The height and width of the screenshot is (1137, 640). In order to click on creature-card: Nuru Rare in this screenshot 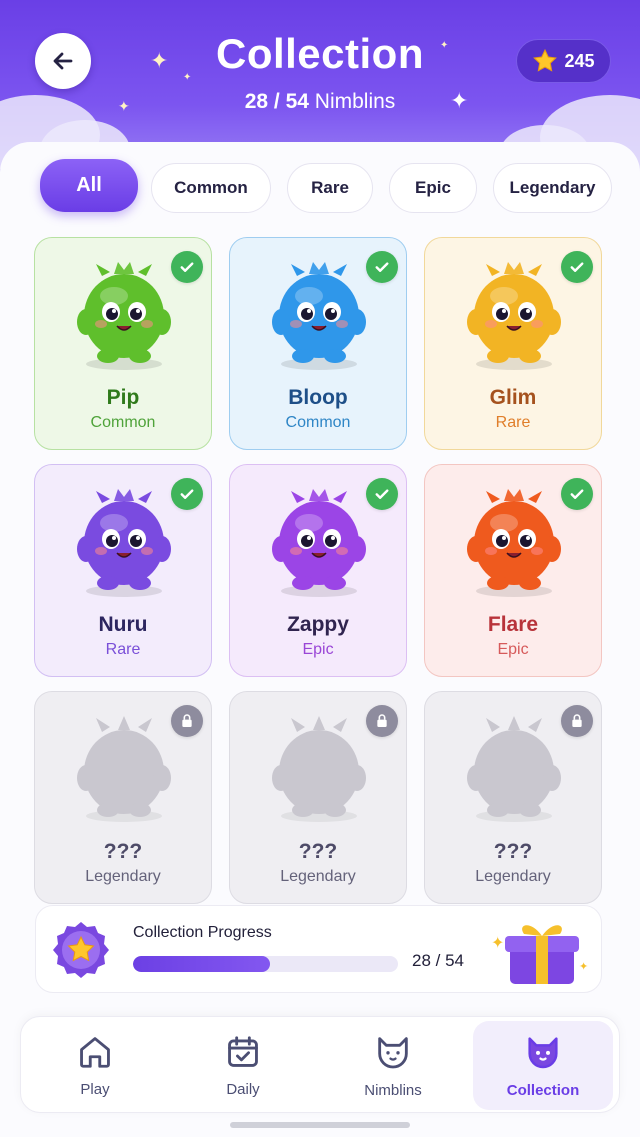, I will do `click(123, 570)`.